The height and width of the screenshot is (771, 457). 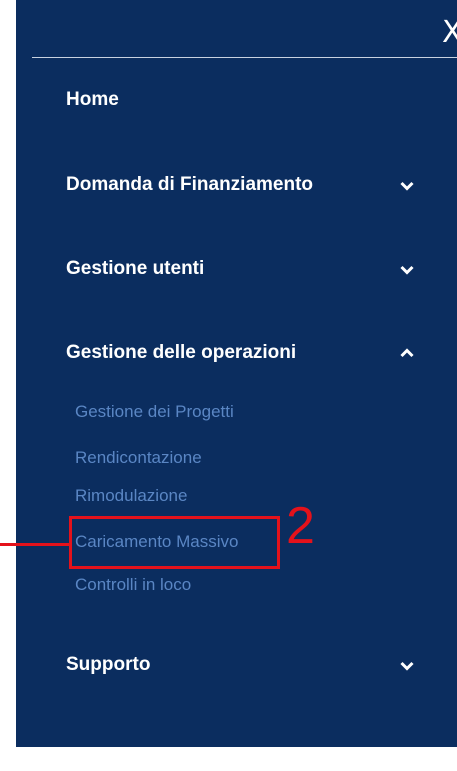 What do you see at coordinates (300, 526) in the screenshot?
I see `annotation-step-number: 2` at bounding box center [300, 526].